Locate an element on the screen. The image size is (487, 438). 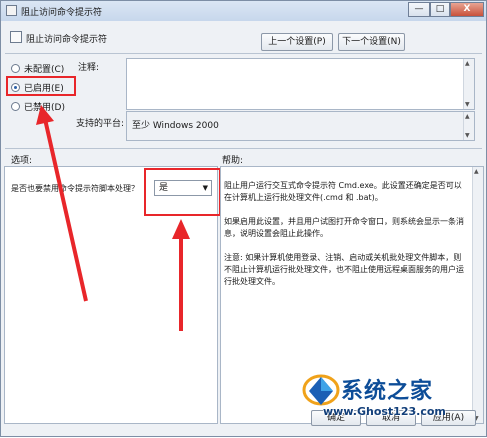
watermark-logo-icon is located at coordinates (321, 390).